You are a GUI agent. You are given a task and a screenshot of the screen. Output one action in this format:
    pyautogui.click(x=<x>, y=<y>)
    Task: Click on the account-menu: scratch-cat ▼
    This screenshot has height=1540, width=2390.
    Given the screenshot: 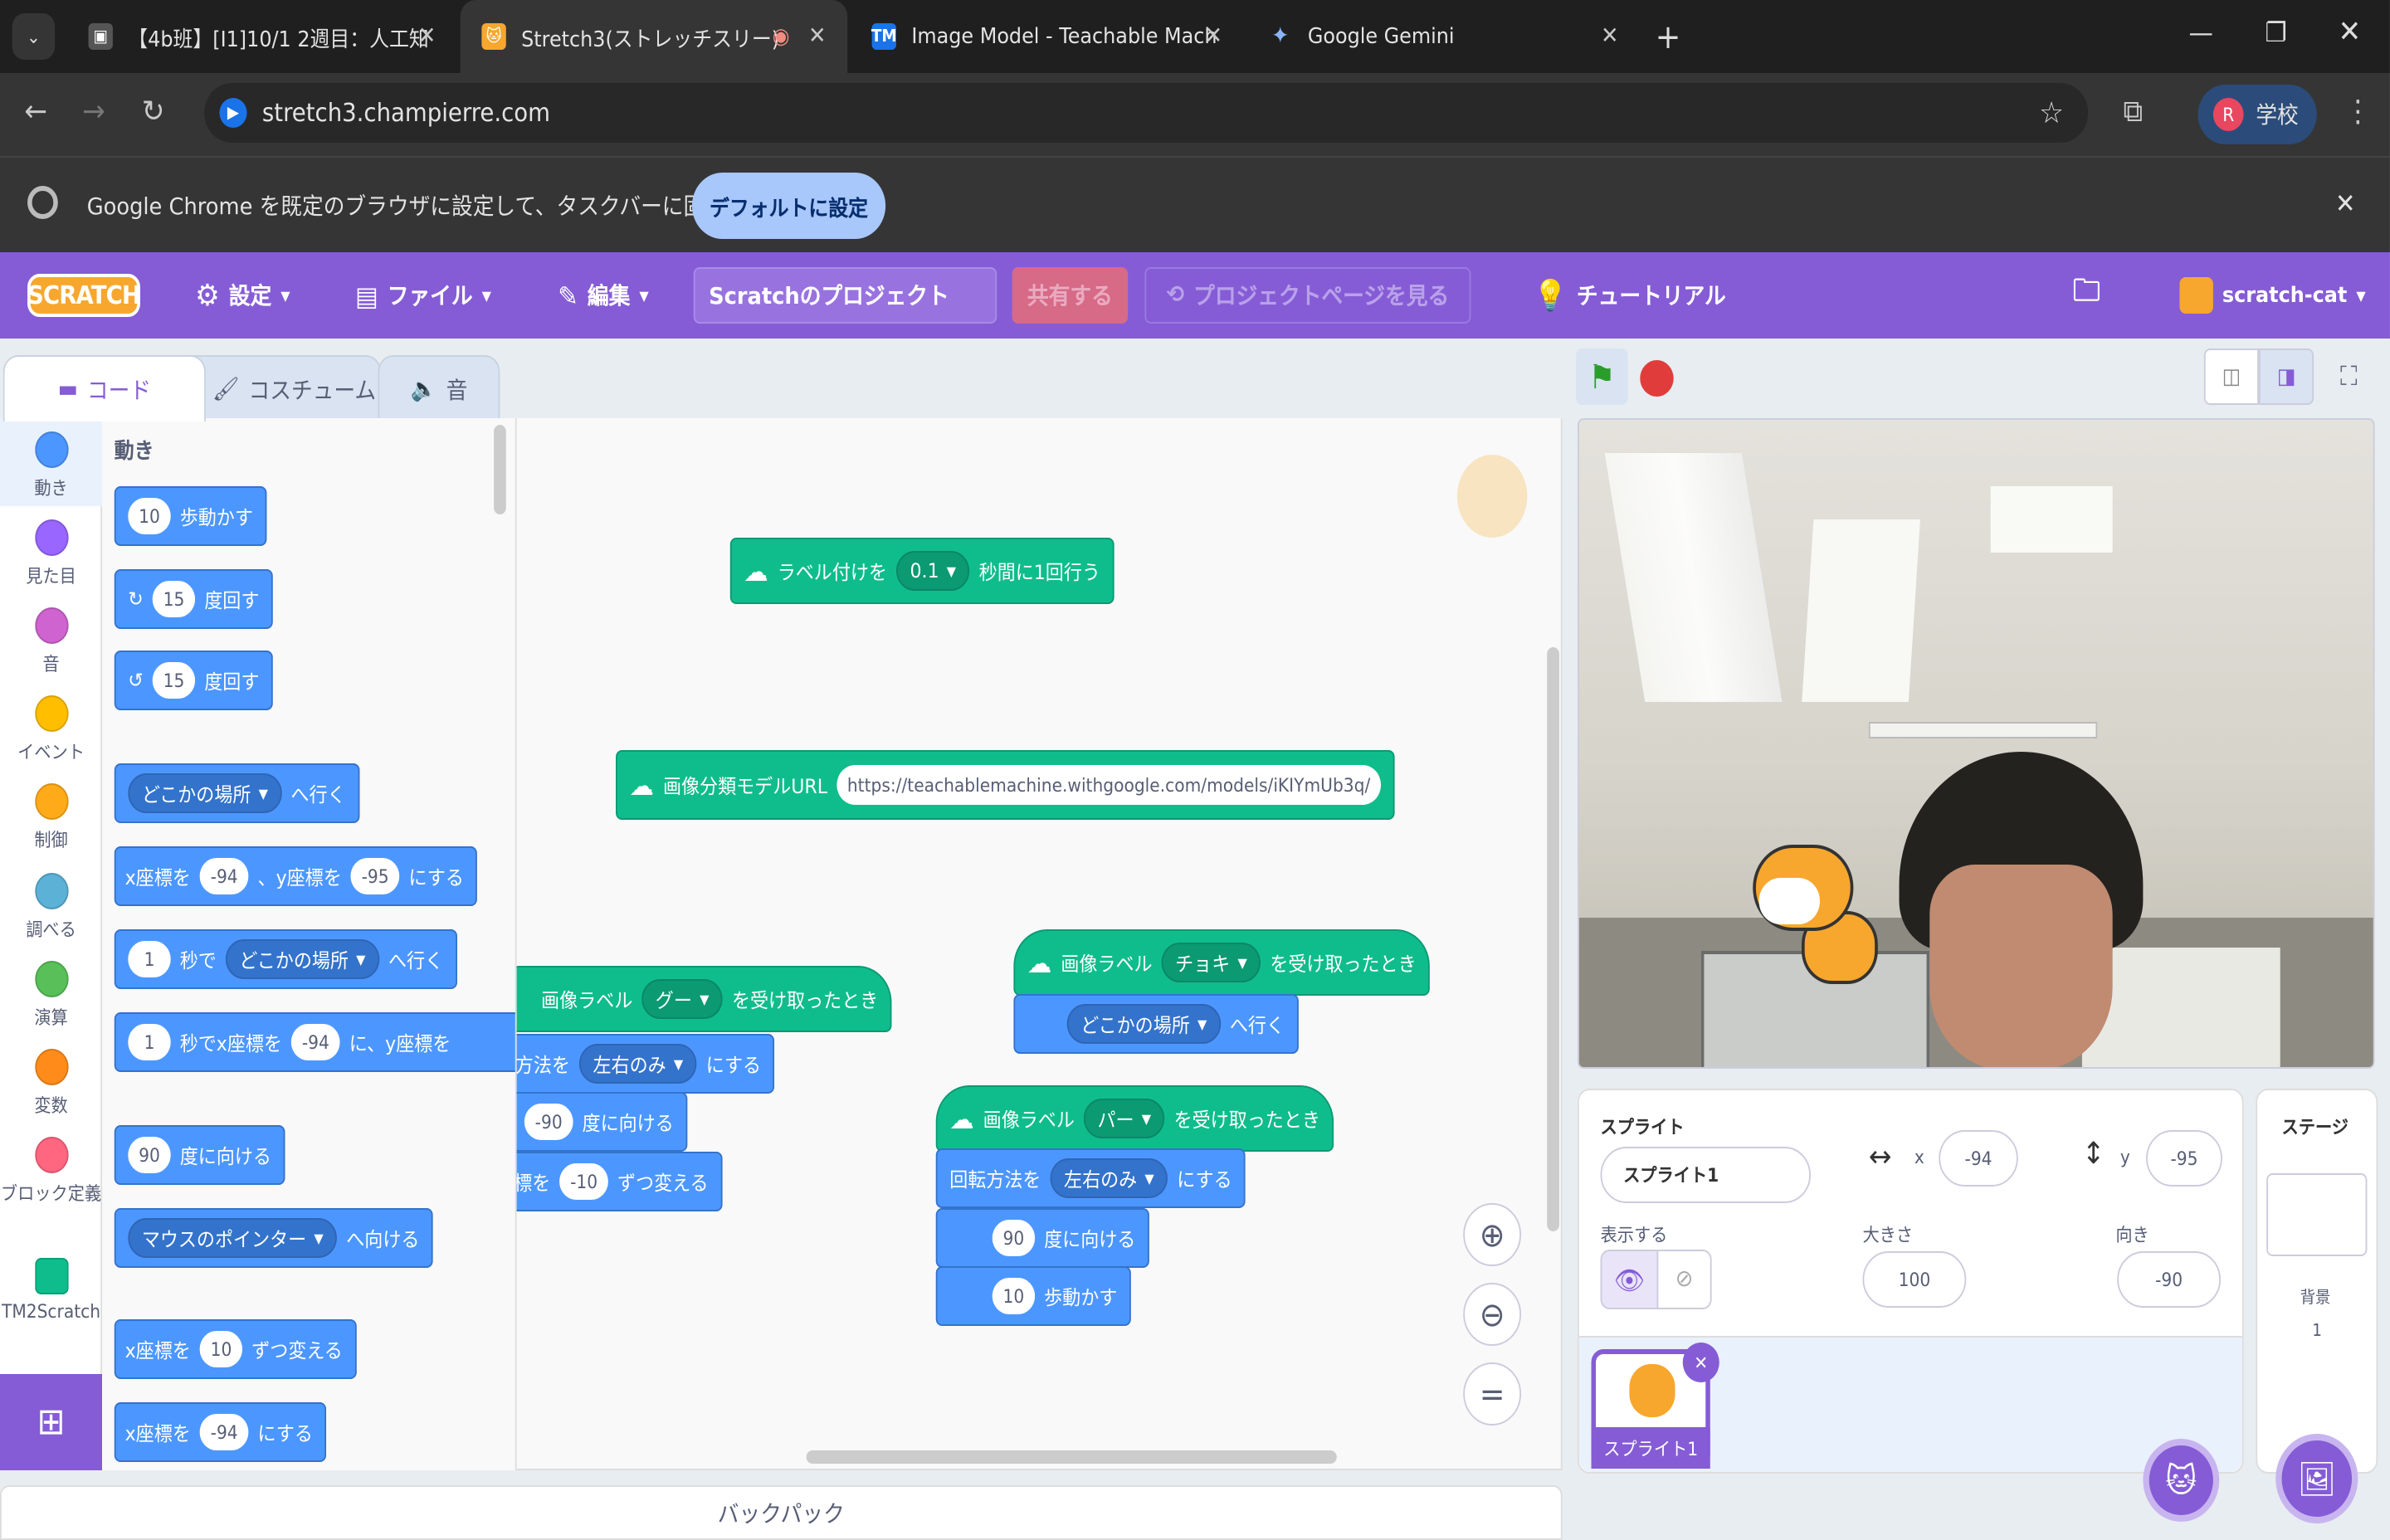 What is the action you would take?
    pyautogui.click(x=2273, y=295)
    